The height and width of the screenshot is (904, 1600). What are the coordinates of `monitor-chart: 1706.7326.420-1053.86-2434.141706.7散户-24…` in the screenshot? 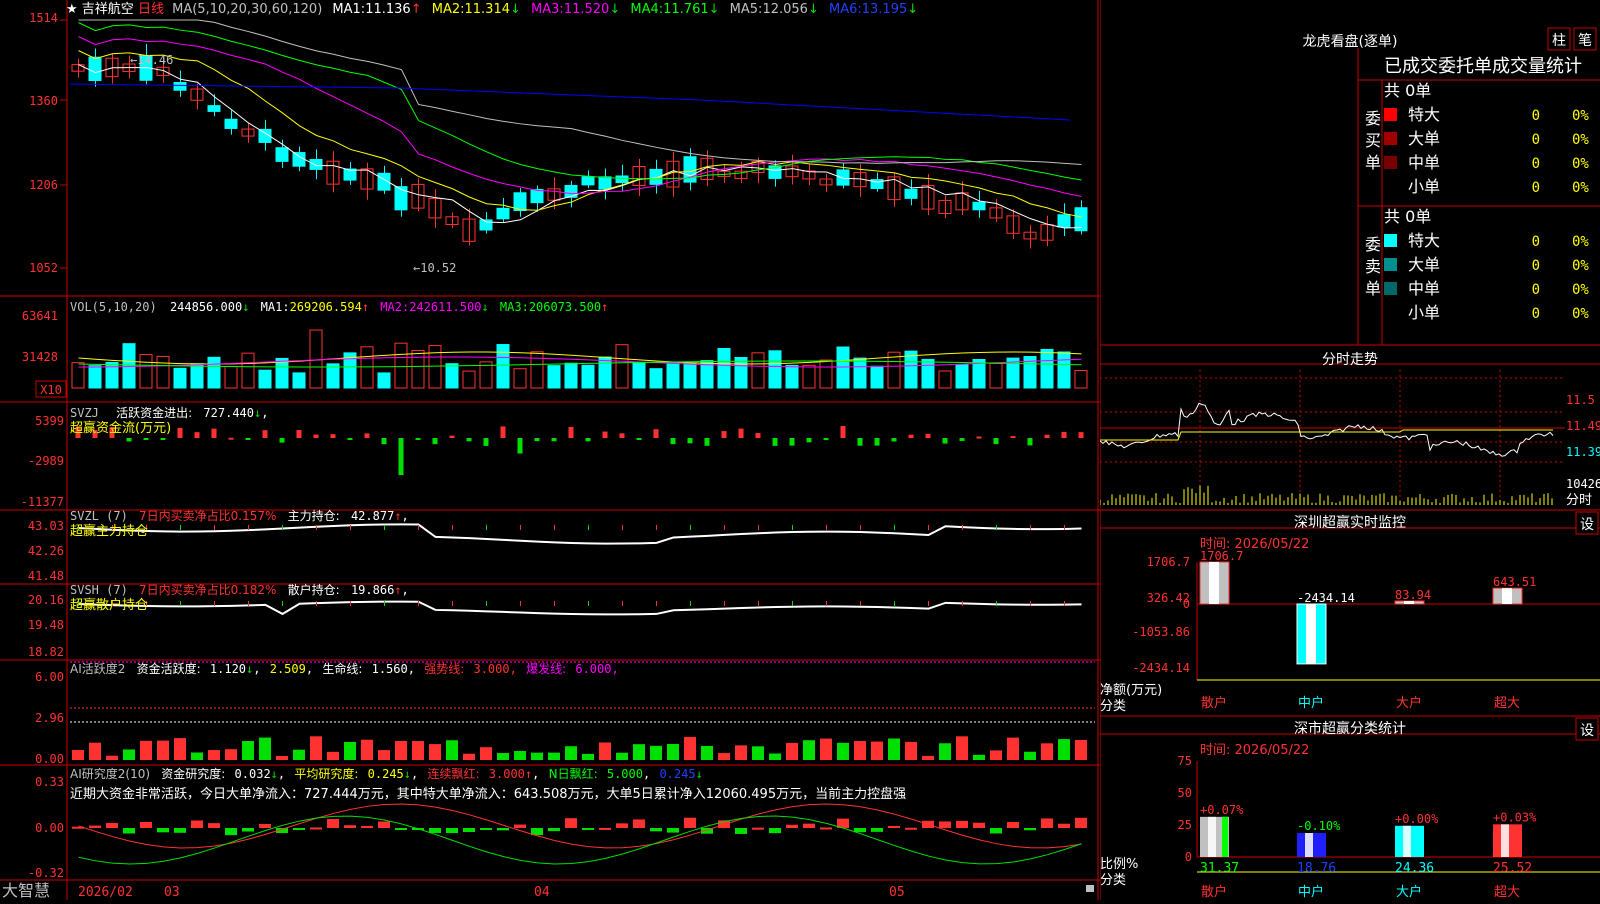 It's located at (1366, 630).